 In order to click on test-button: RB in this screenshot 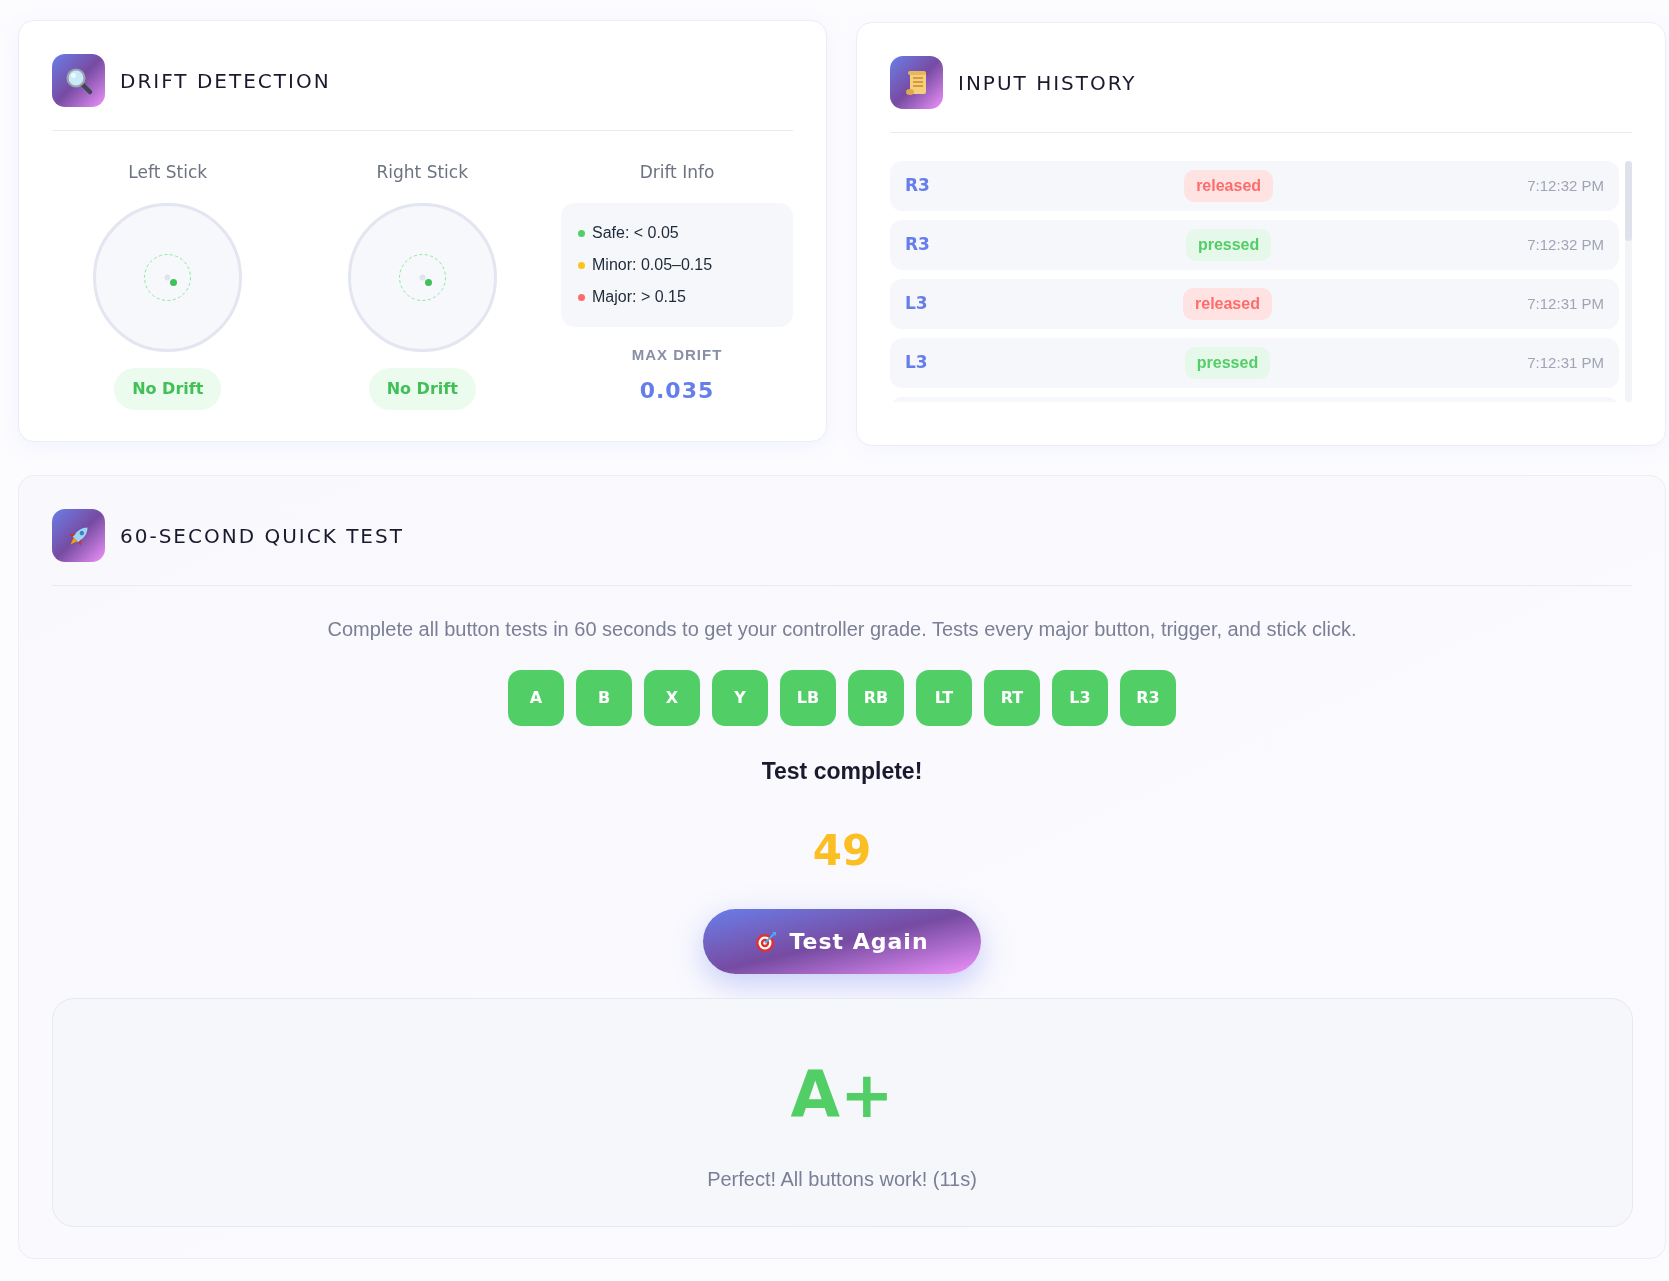, I will do `click(876, 698)`.